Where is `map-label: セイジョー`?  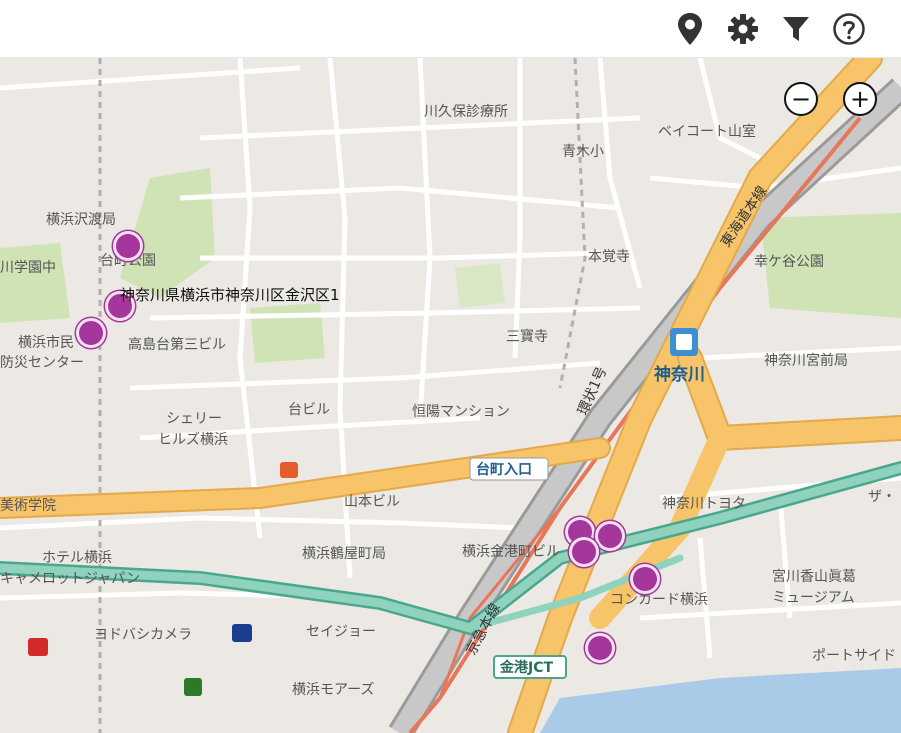 map-label: セイジョー is located at coordinates (341, 632).